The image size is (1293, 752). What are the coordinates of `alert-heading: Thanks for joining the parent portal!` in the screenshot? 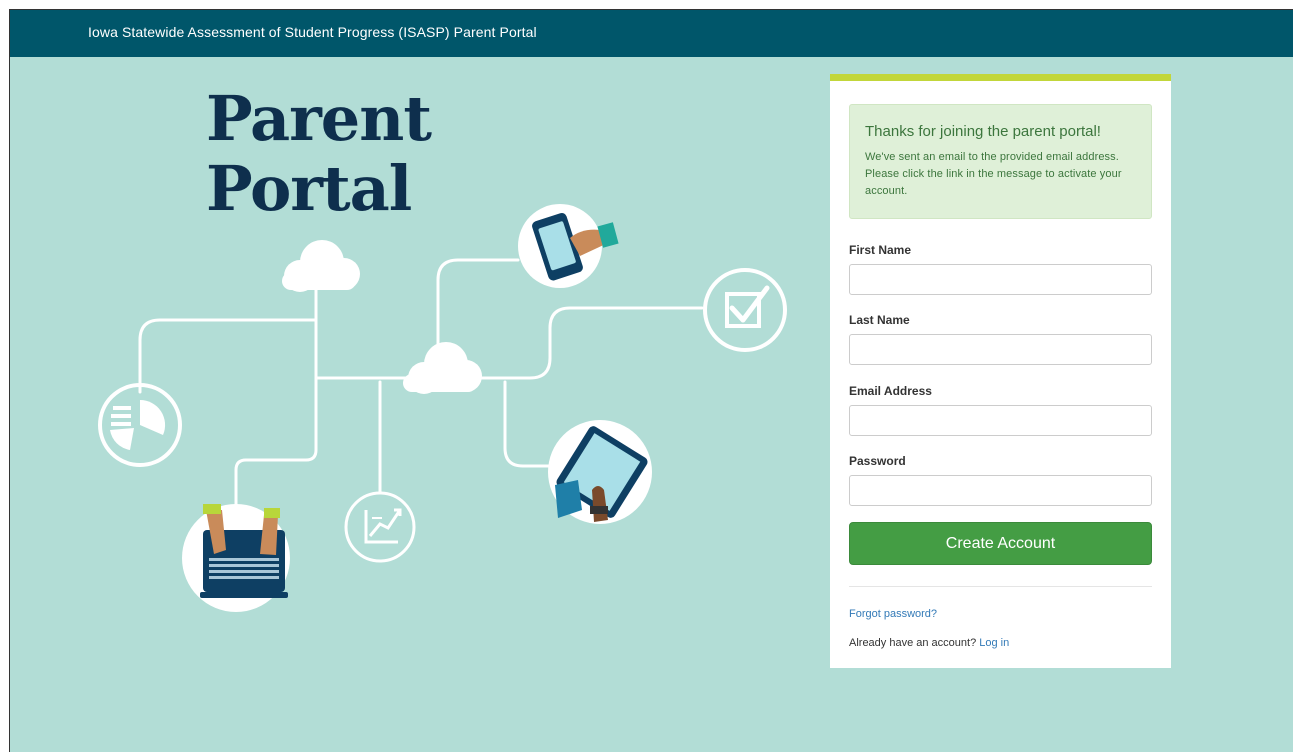 It's located at (983, 131).